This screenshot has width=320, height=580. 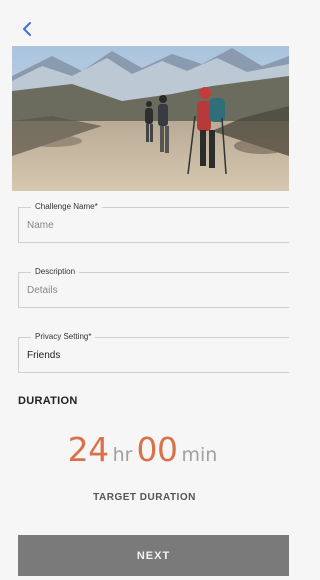 I want to click on top-bar, so click(x=144, y=23).